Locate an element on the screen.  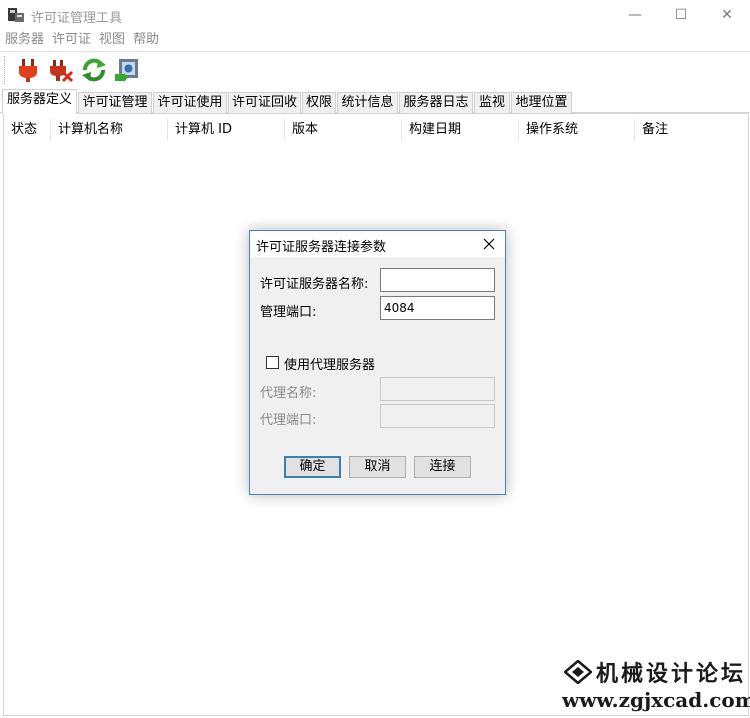
minimize-button: — is located at coordinates (635, 15).